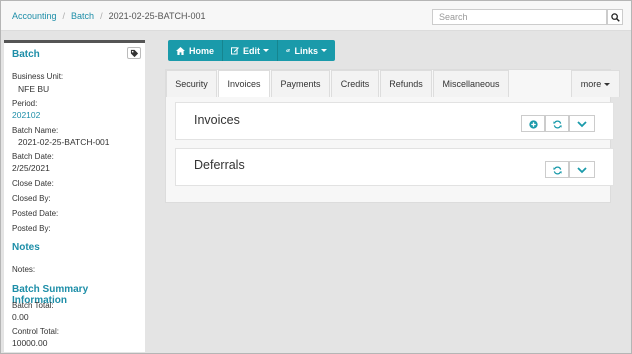  I want to click on refresh-invoices-button, so click(557, 123).